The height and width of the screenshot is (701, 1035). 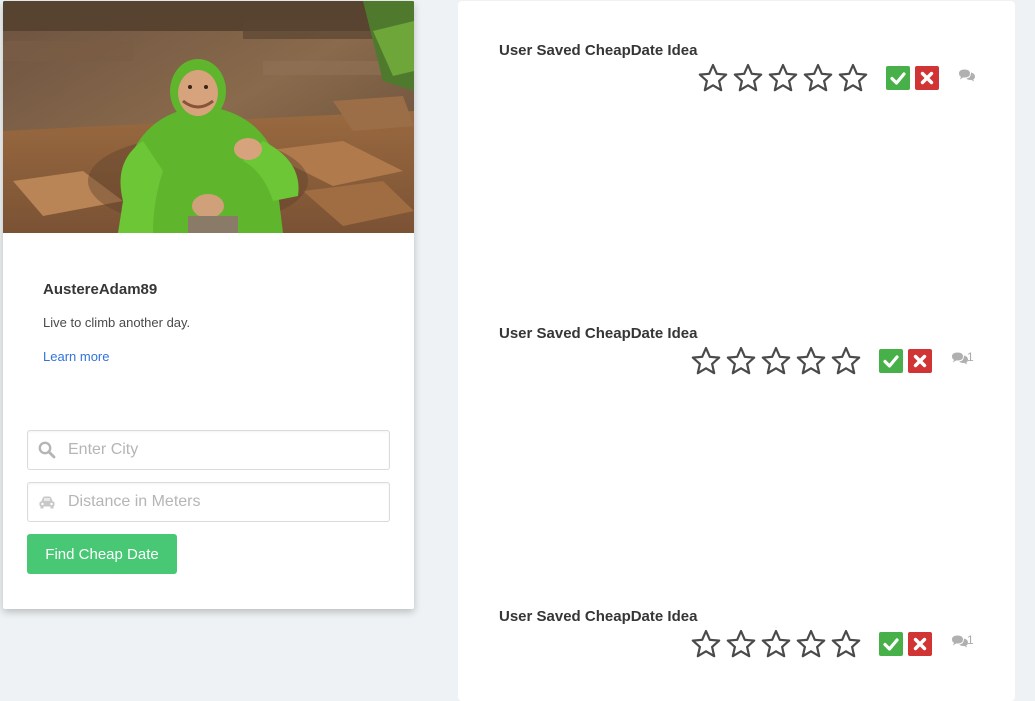 What do you see at coordinates (100, 289) in the screenshot?
I see `username: AustereAdam89` at bounding box center [100, 289].